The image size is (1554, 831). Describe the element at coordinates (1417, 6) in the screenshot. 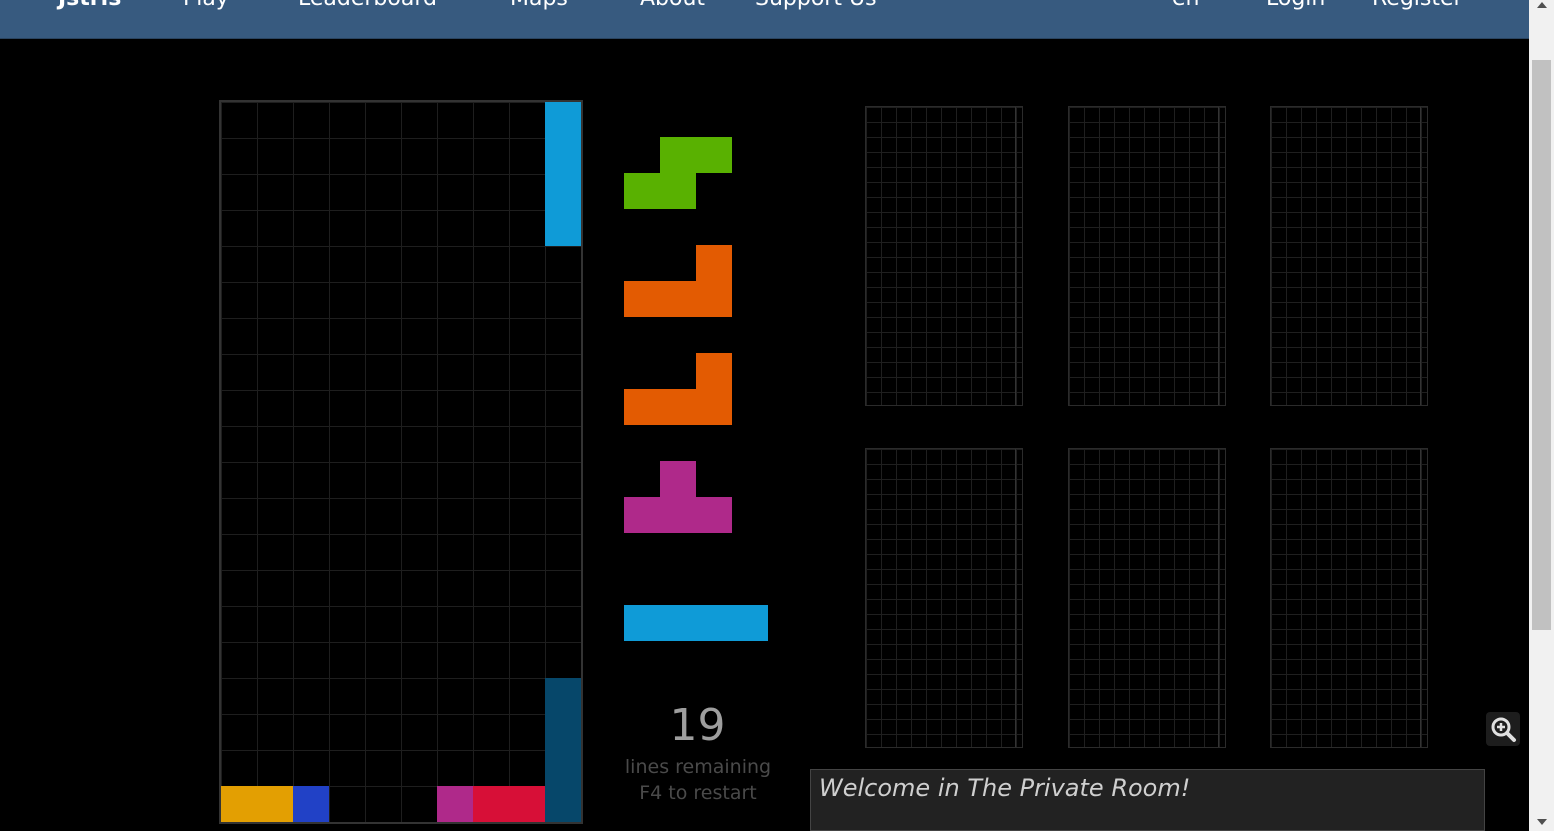

I see `register-link: Register` at that location.